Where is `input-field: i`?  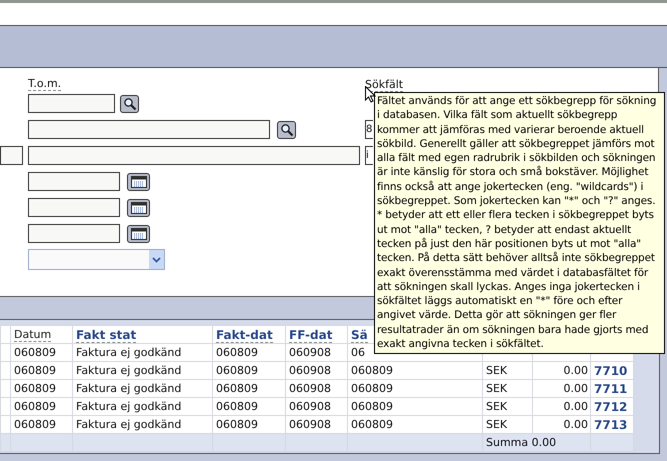
input-field: i is located at coordinates (369, 155).